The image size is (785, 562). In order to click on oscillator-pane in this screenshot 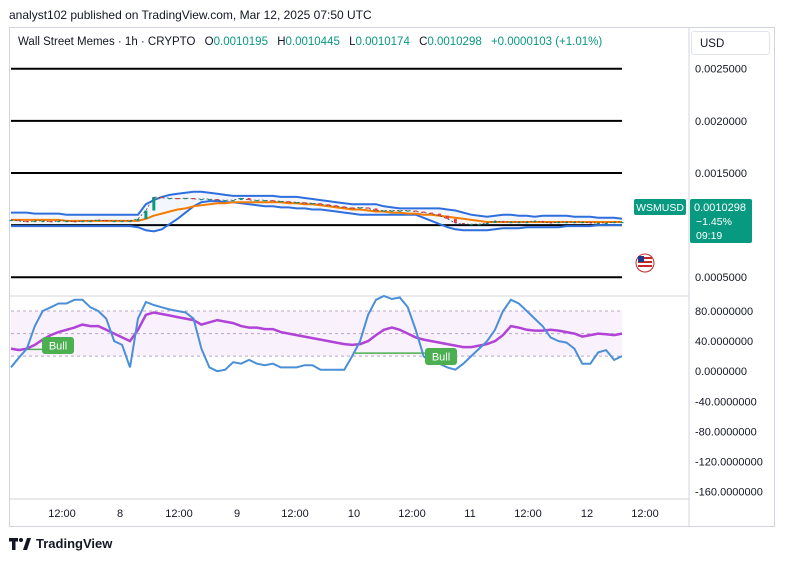, I will do `click(316, 333)`.